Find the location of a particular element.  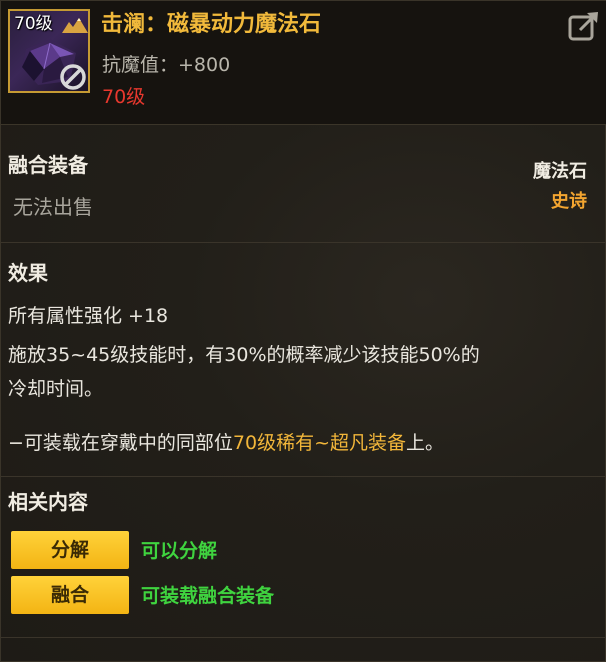

fuse-desc: 可装载融合装备 is located at coordinates (208, 596).